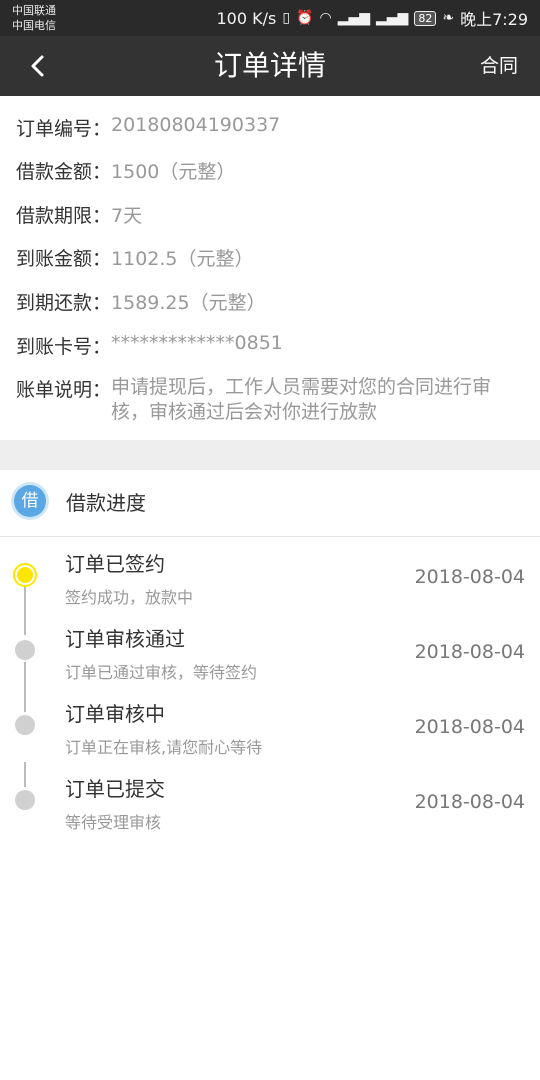 The height and width of the screenshot is (1080, 540). What do you see at coordinates (188, 303) in the screenshot?
I see `repayment-value: 1589.25（元整）` at bounding box center [188, 303].